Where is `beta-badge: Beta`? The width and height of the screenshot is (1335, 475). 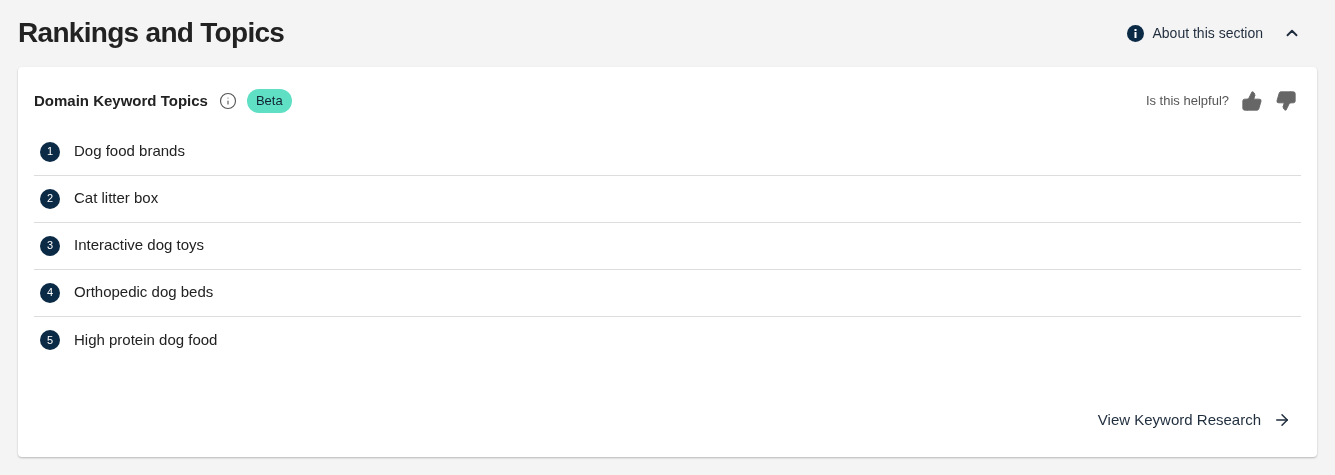
beta-badge: Beta is located at coordinates (269, 101).